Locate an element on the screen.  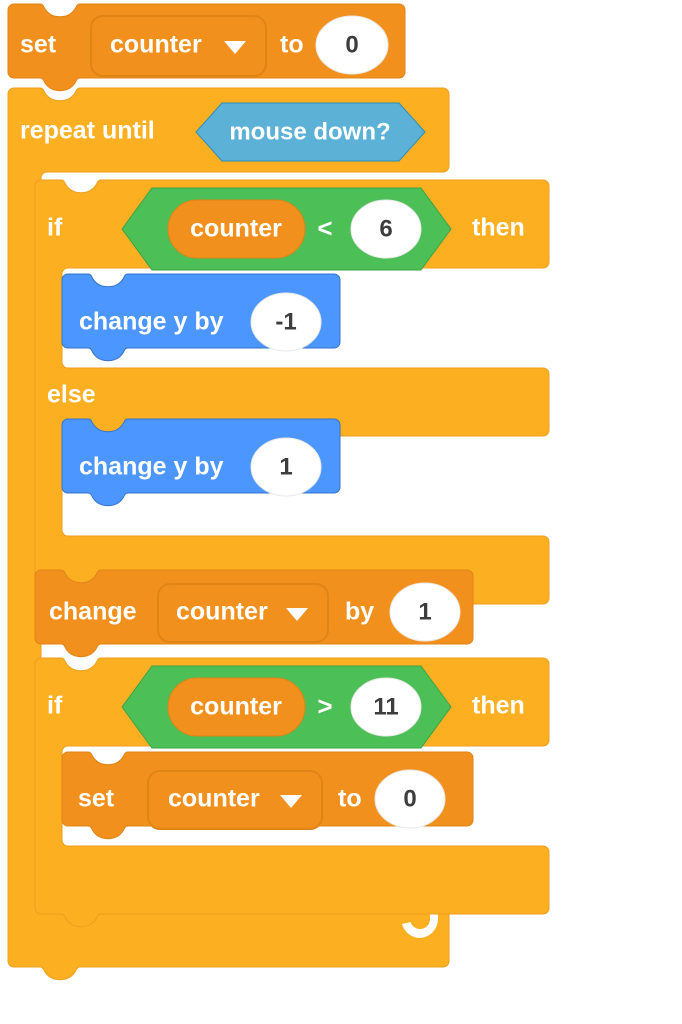
block-change-y-1: change y by 1 is located at coordinates (201, 462).